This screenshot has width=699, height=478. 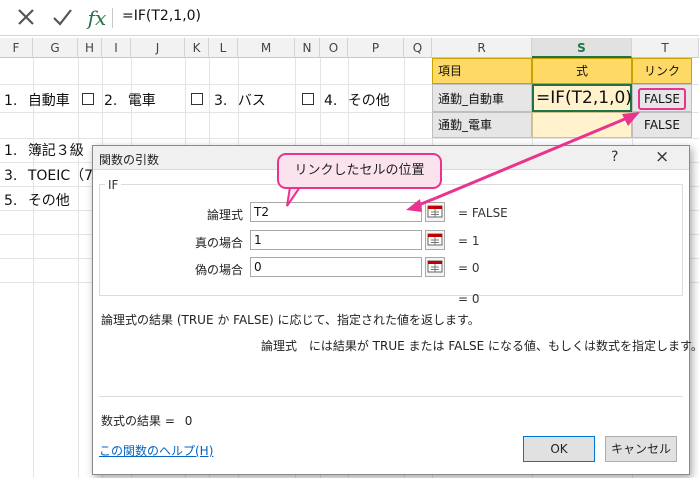 What do you see at coordinates (469, 299) in the screenshot?
I see `overall-result: = 0` at bounding box center [469, 299].